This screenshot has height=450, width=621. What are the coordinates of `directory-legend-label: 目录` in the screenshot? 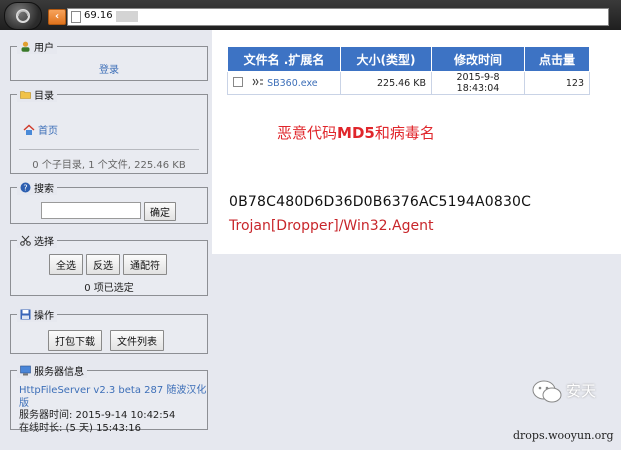 It's located at (44, 96).